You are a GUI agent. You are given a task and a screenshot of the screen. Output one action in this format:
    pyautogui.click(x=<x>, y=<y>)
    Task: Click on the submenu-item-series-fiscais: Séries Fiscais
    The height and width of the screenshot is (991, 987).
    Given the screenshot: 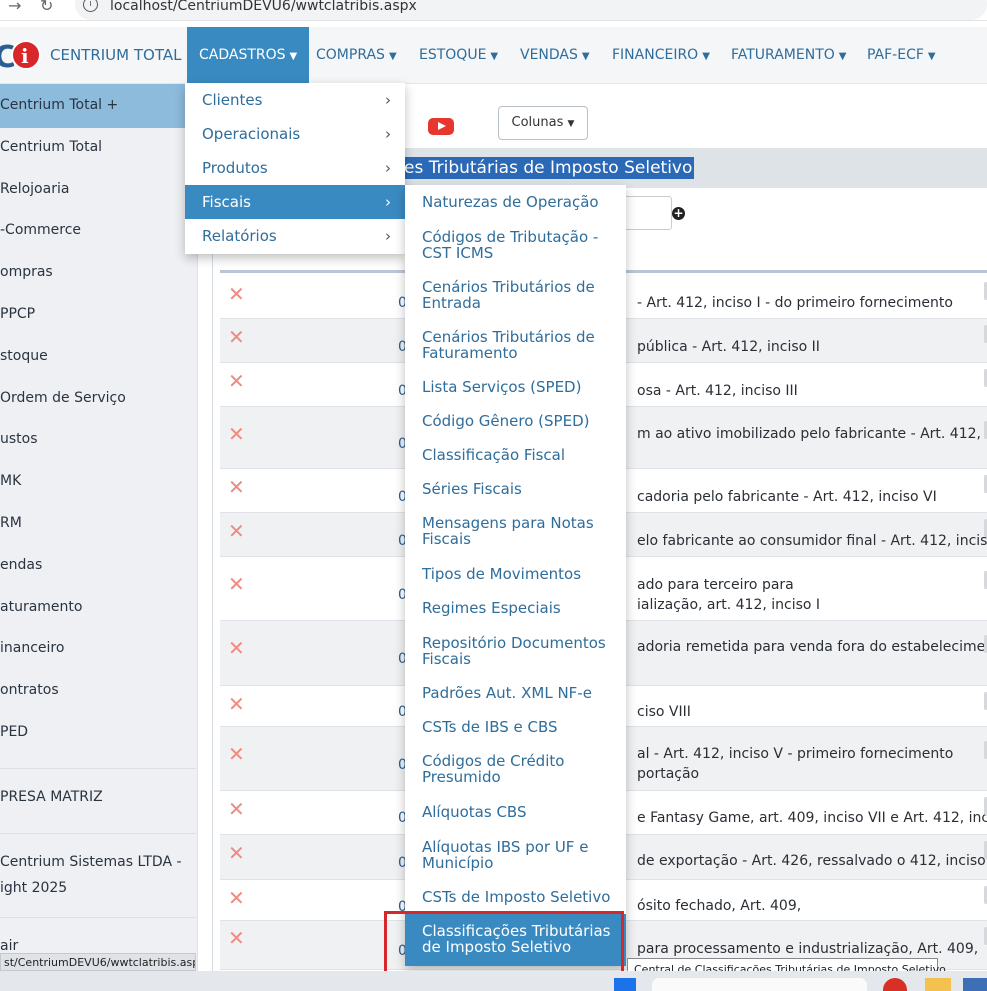 What is the action you would take?
    pyautogui.click(x=515, y=488)
    